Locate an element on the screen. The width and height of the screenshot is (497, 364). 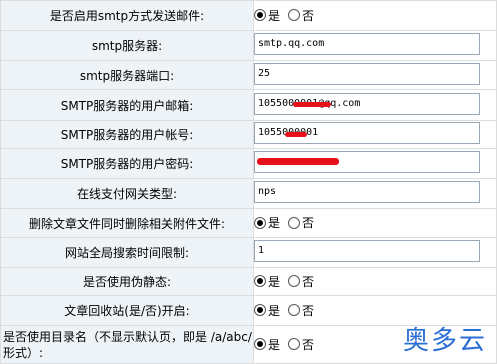
recycle-bin-no-option: 否 is located at coordinates (301, 310).